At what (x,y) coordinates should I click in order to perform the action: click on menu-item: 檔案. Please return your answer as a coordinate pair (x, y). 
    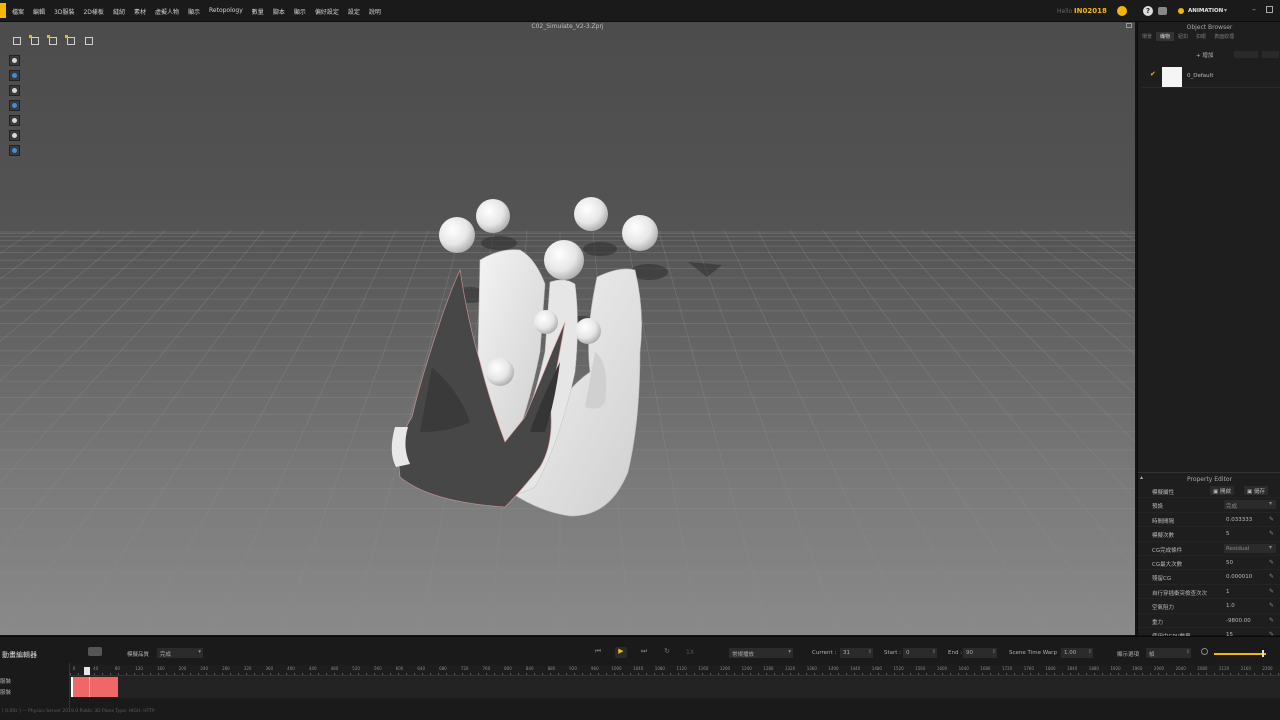
    Looking at the image, I should click on (18, 11).